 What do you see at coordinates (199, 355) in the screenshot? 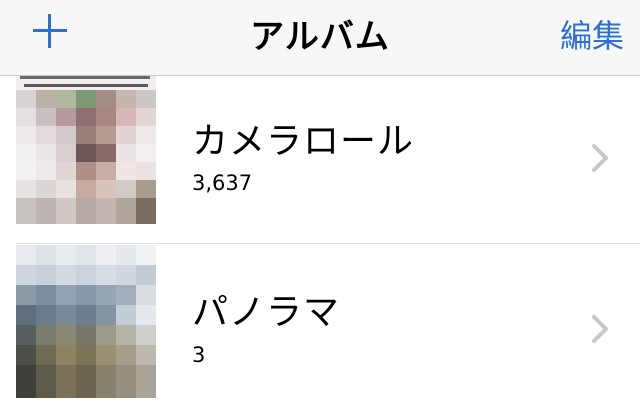
I see `album-count: 3` at bounding box center [199, 355].